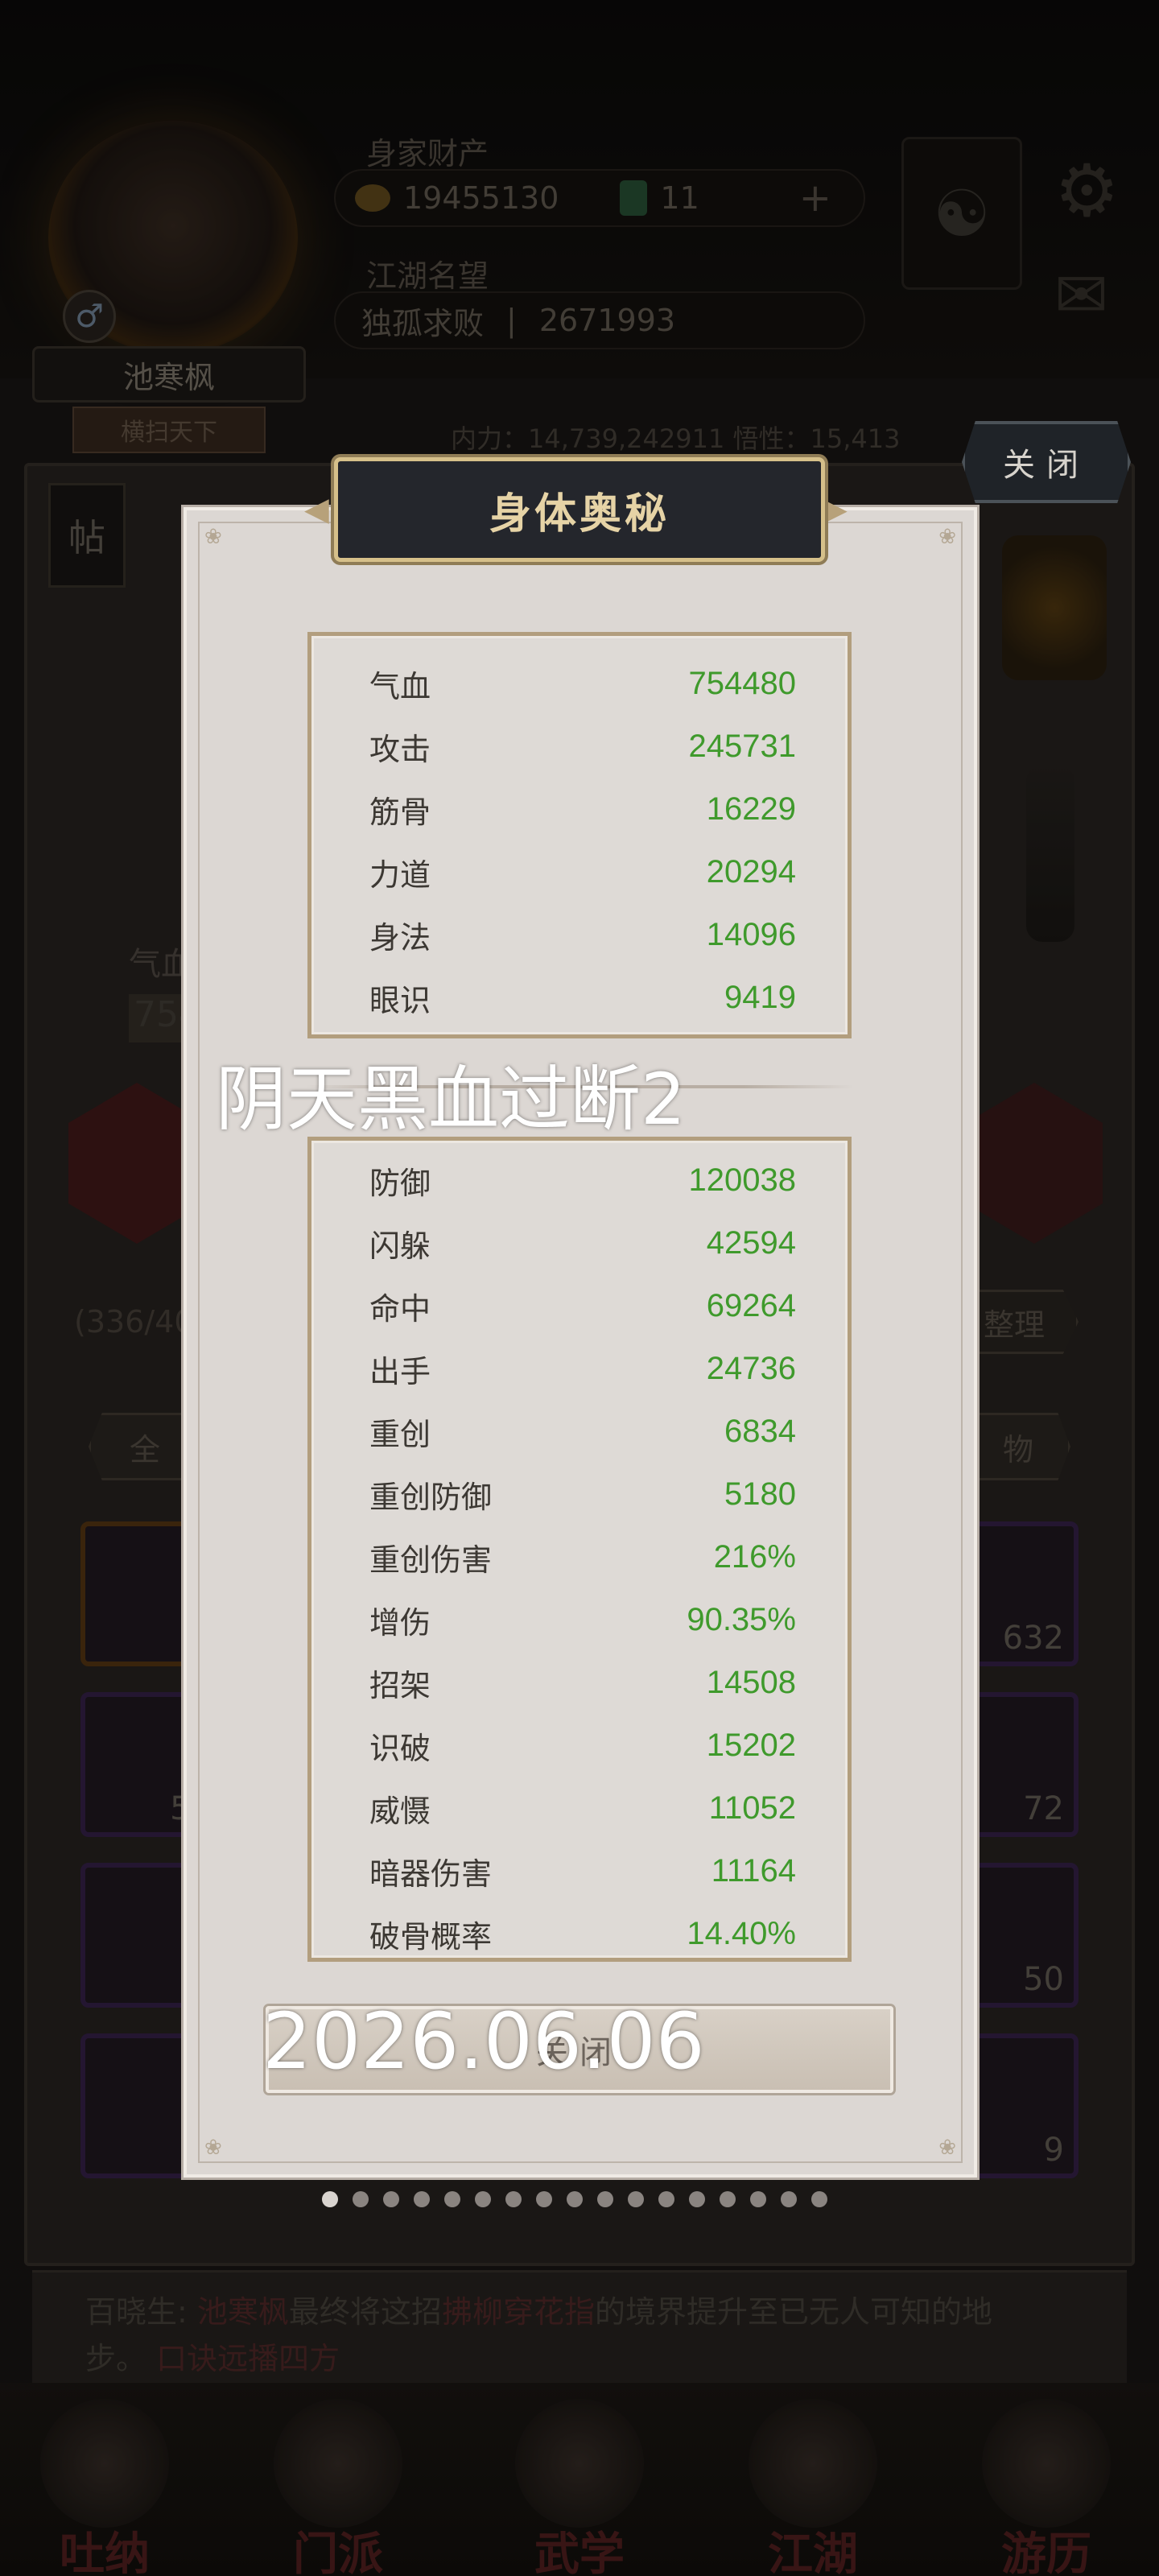  Describe the element at coordinates (741, 1619) in the screenshot. I see `stat-value: 90.35%` at that location.